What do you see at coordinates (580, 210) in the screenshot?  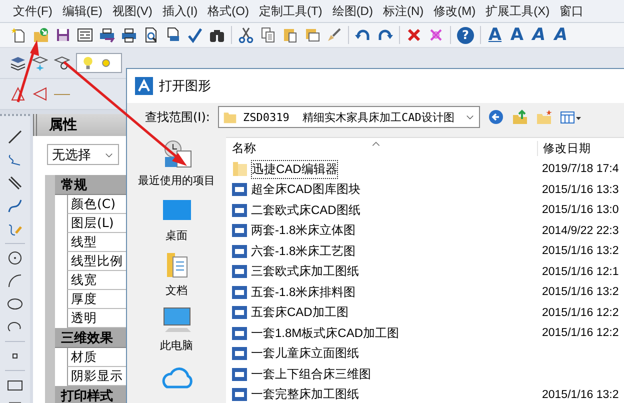 I see `modified-date: 2015/1/16 13:0` at bounding box center [580, 210].